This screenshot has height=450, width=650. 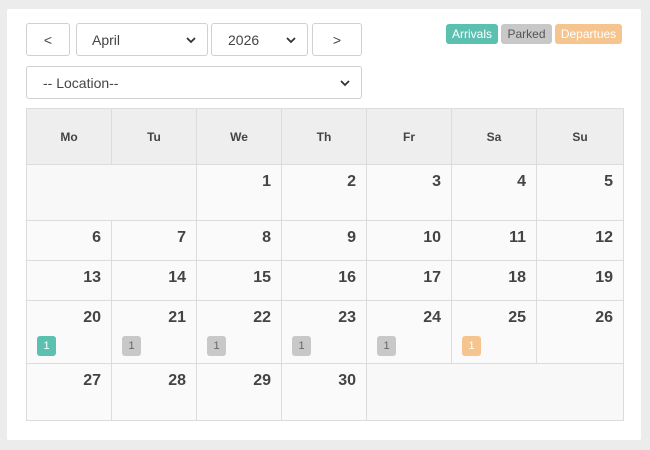 I want to click on day-cell: 25 1, so click(x=494, y=332).